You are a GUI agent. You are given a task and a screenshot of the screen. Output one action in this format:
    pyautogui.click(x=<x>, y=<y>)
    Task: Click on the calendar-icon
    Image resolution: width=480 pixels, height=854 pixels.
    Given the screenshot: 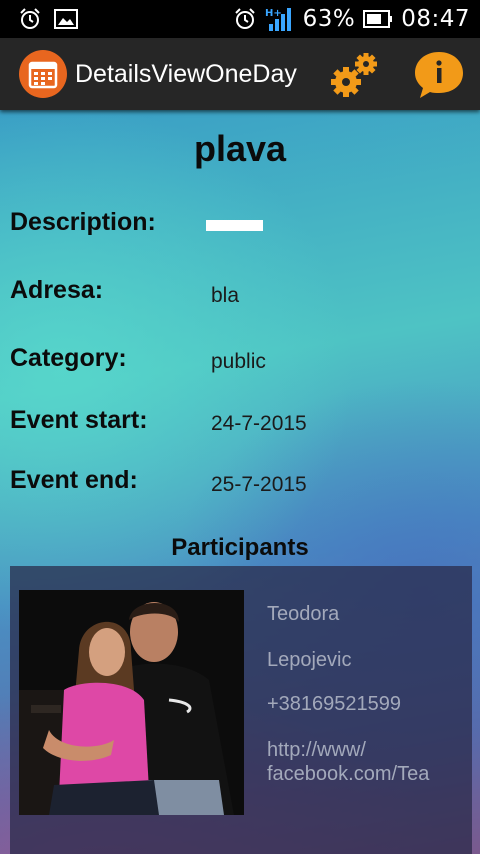 What is the action you would take?
    pyautogui.click(x=43, y=74)
    